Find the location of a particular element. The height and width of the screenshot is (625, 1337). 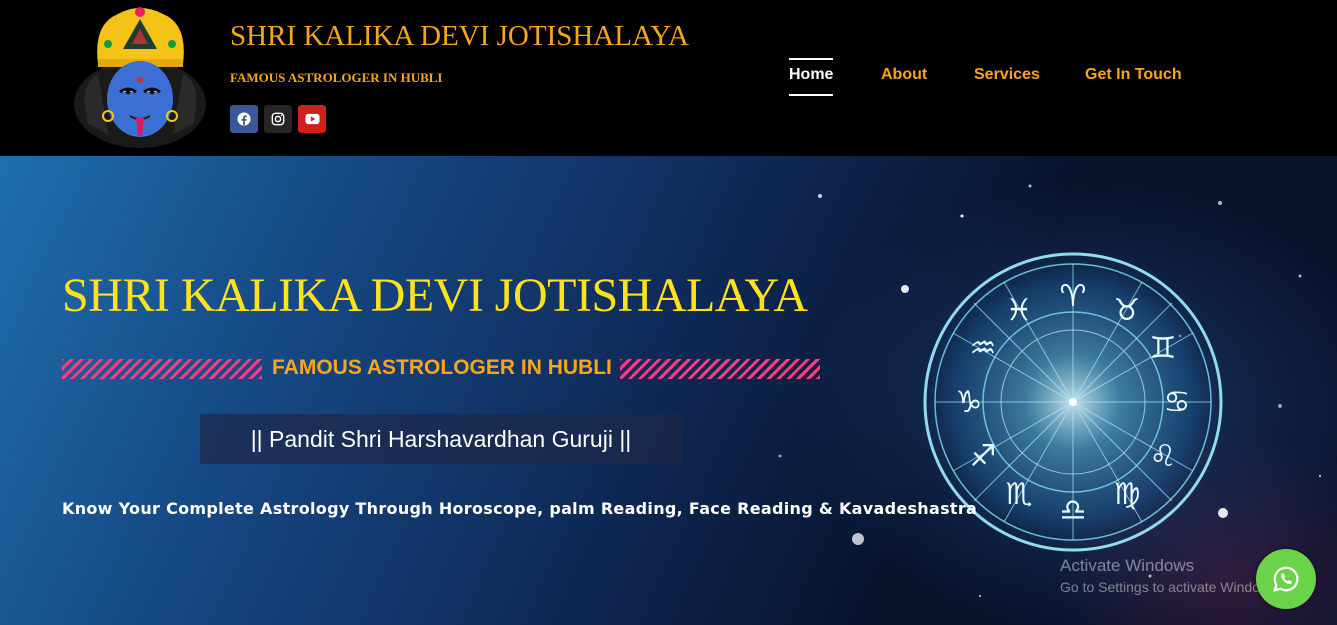

kali-logo is located at coordinates (140, 76).